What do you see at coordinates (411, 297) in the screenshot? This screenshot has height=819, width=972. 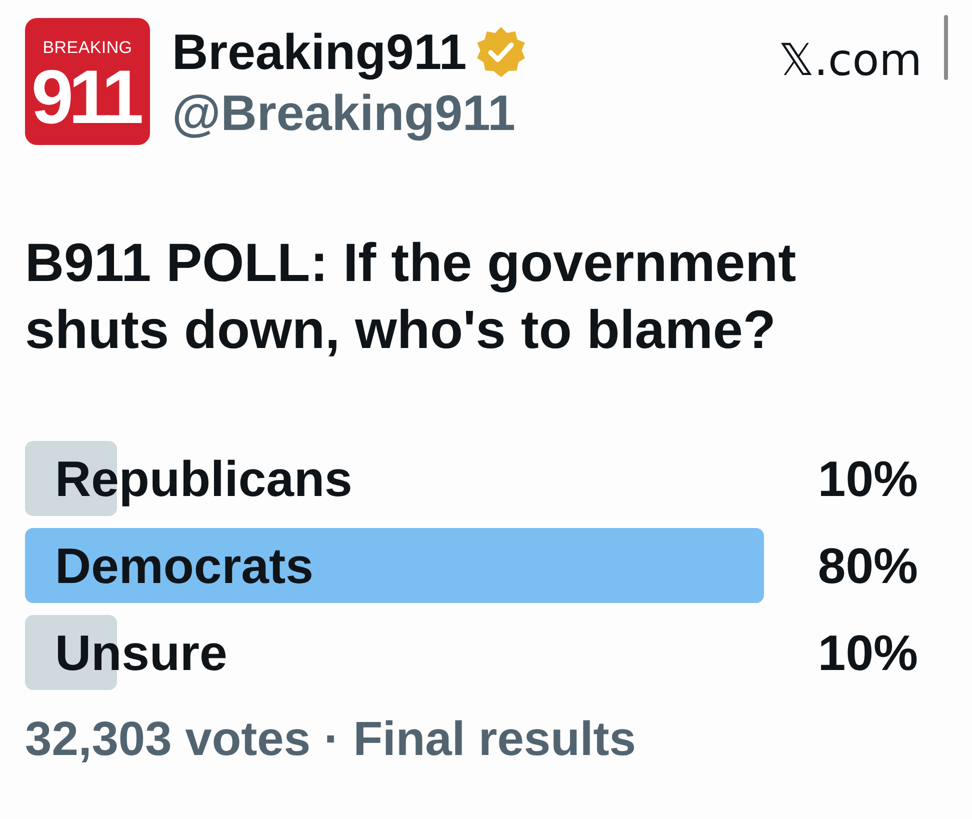 I see `poll-question: B911 POLL: If the government shuts down, who's to blame?` at bounding box center [411, 297].